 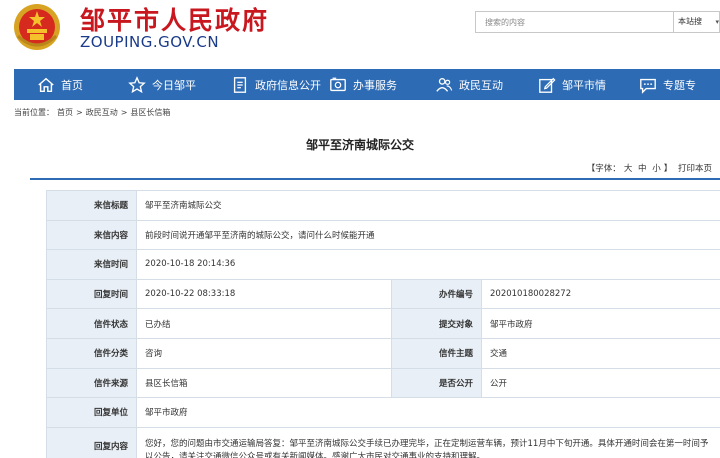 I want to click on title-divider, so click(x=375, y=179).